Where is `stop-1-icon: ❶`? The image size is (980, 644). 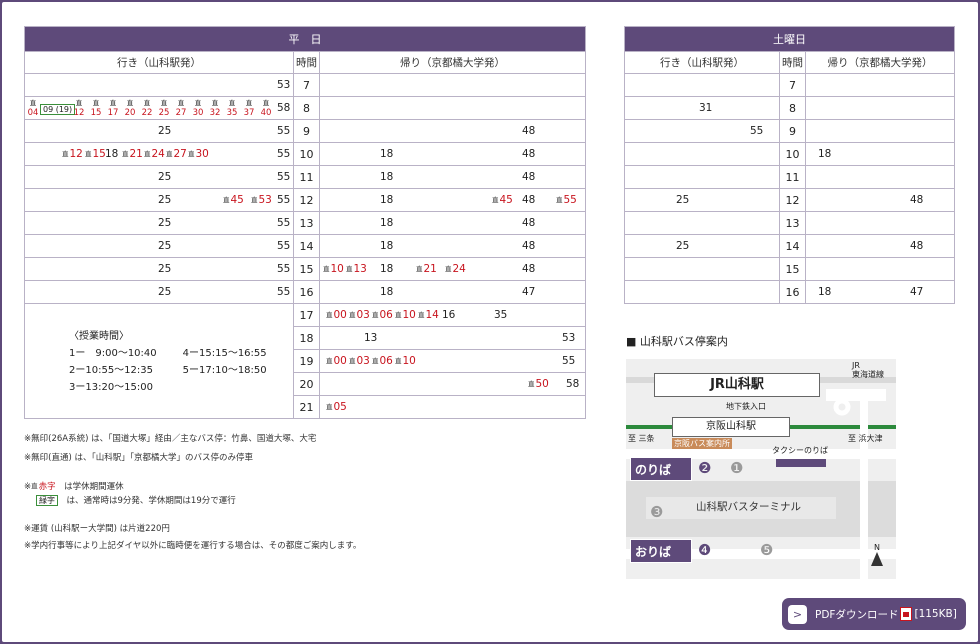 stop-1-icon: ❶ is located at coordinates (737, 468).